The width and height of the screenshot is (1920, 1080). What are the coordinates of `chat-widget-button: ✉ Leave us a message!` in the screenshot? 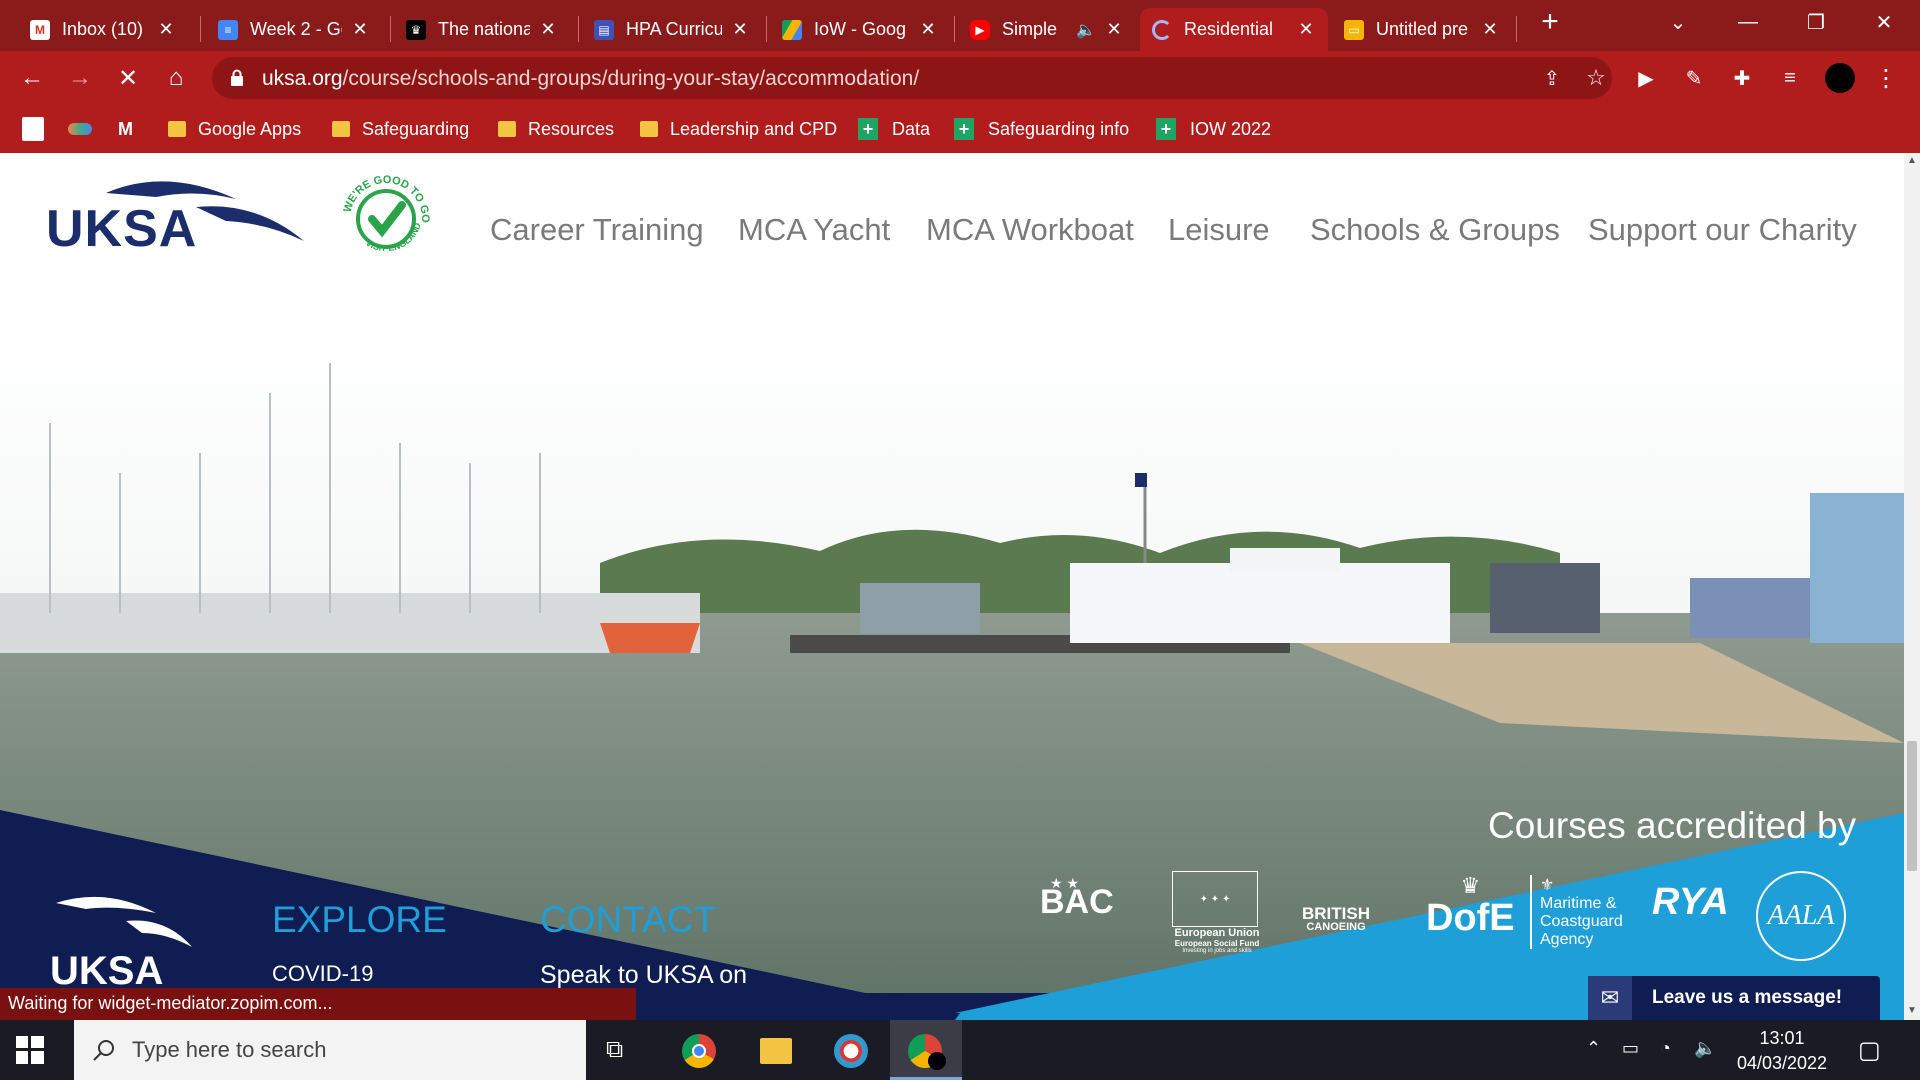 It's located at (1734, 998).